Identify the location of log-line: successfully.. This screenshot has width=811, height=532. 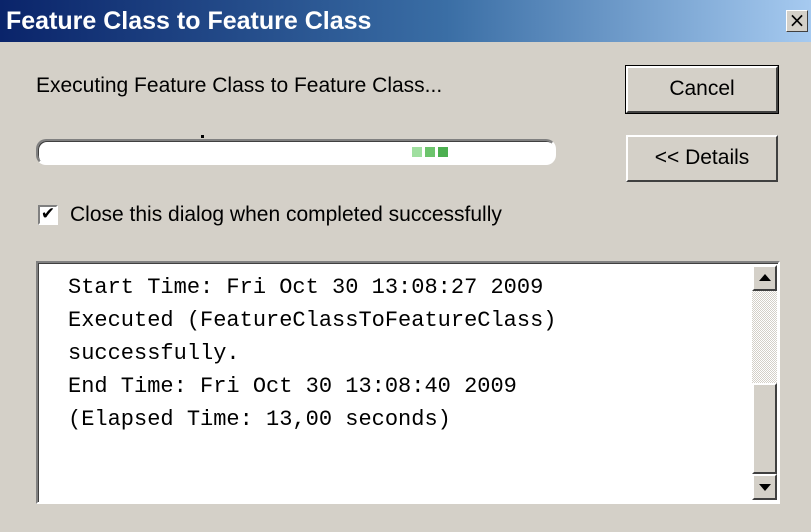
(154, 353).